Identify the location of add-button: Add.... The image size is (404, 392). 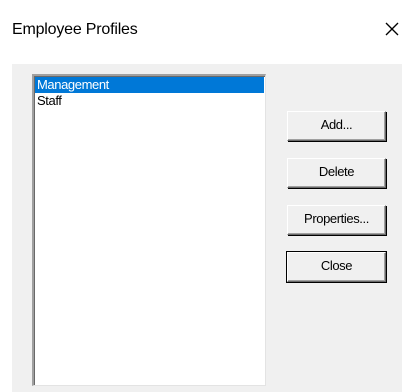
(336, 126).